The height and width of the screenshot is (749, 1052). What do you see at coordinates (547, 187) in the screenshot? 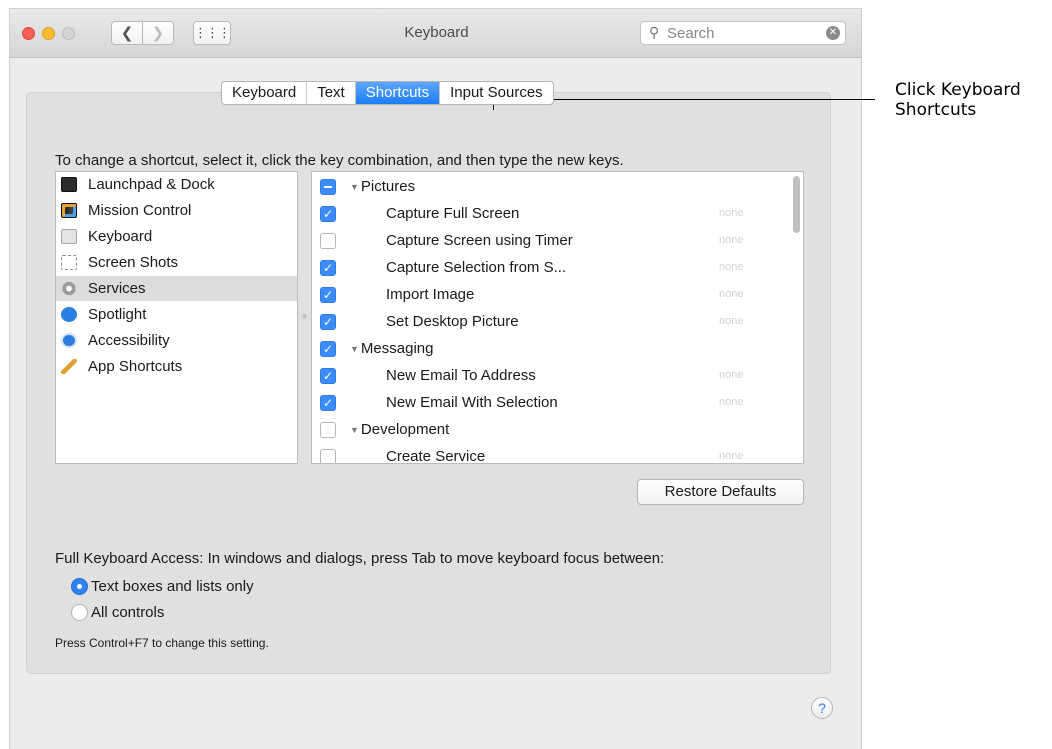
I see `shortcut-group-row: ▼ Pictures` at bounding box center [547, 187].